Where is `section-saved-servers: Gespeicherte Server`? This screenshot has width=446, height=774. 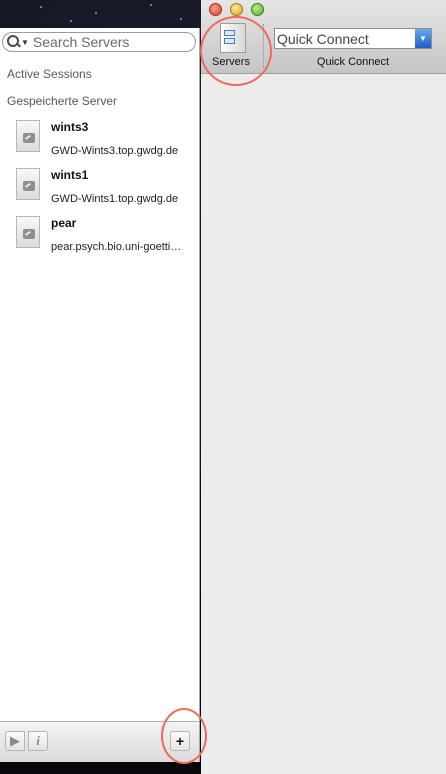
section-saved-servers: Gespeicherte Server is located at coordinates (62, 101).